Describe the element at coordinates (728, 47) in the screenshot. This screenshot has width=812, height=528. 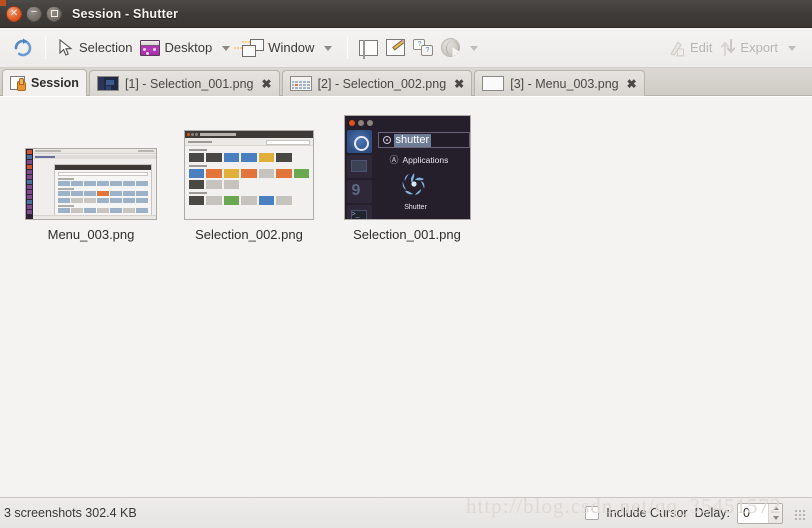
I see `export-arrows-icon` at that location.